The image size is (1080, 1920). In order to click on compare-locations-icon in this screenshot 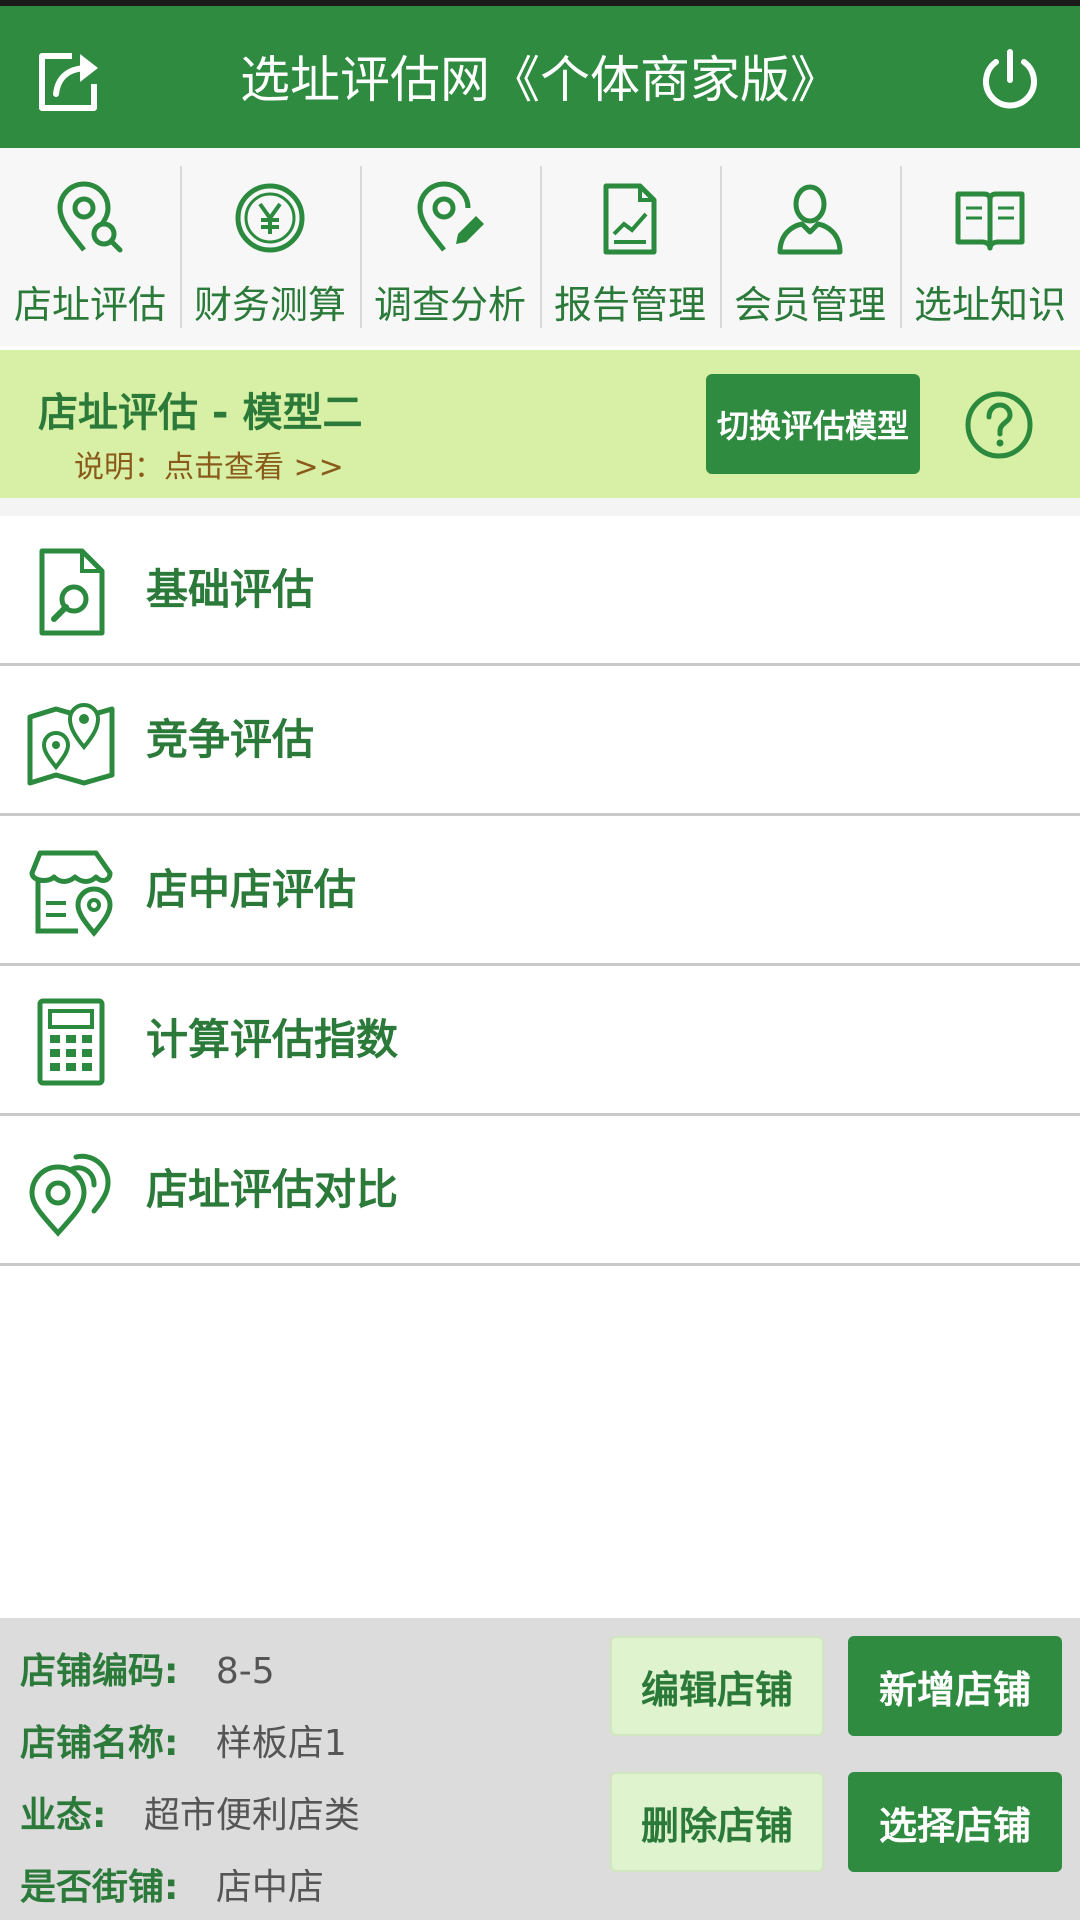, I will do `click(71, 1192)`.